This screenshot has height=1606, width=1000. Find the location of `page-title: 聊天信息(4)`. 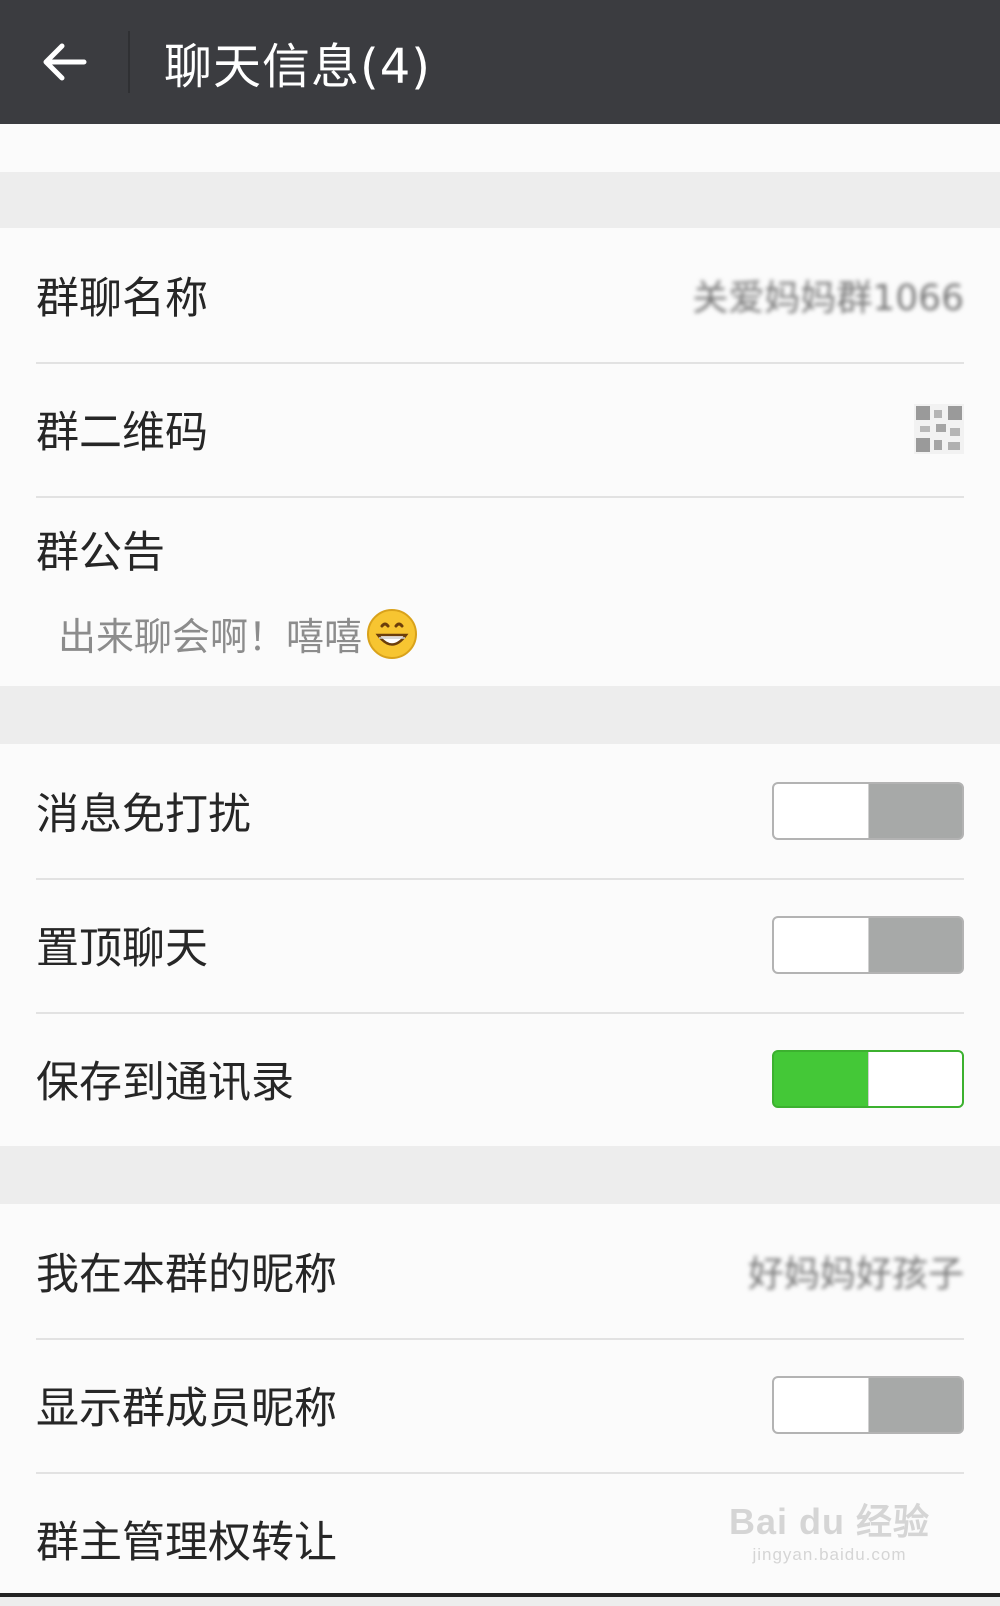

page-title: 聊天信息(4) is located at coordinates (297, 67).